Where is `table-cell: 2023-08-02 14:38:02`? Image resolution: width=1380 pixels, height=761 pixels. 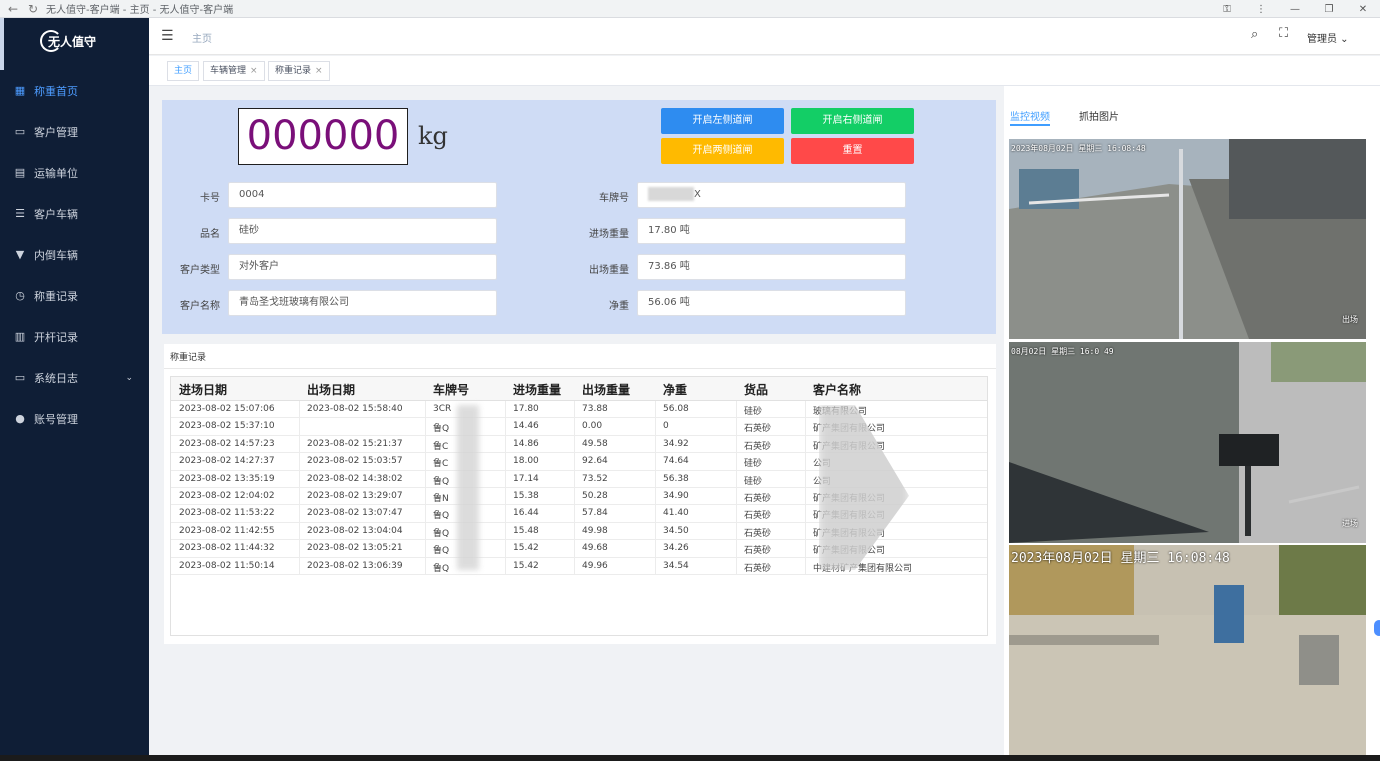
table-cell: 2023-08-02 14:38:02 is located at coordinates (355, 478).